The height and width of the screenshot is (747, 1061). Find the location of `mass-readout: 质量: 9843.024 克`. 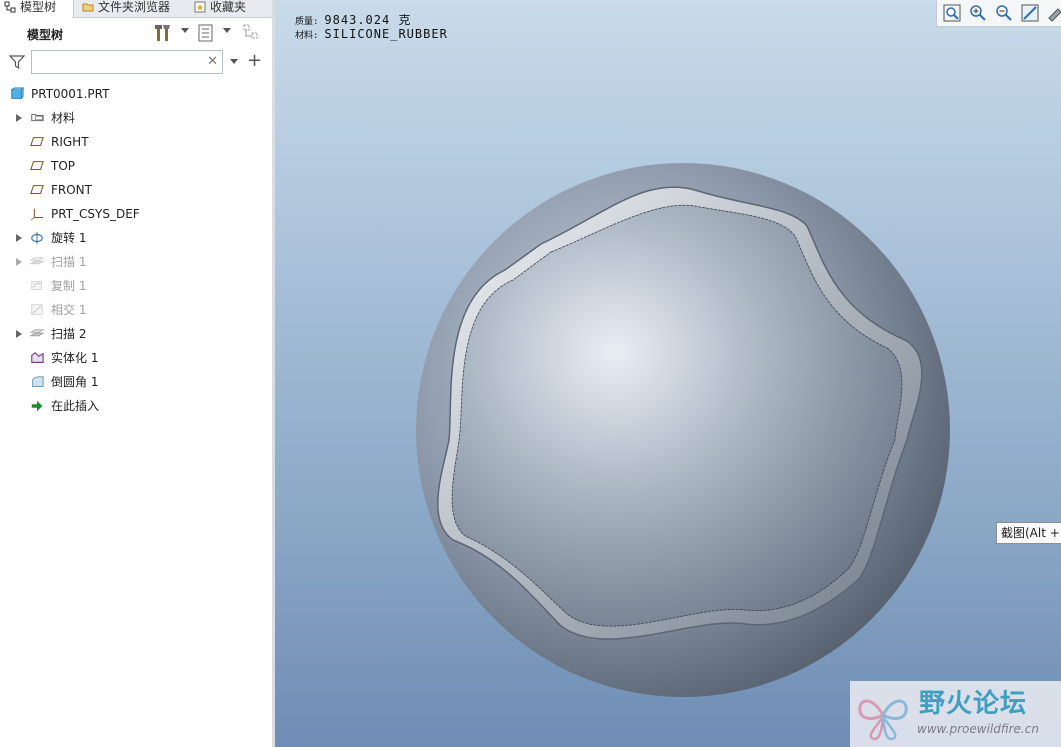

mass-readout: 质量: 9843.024 克 is located at coordinates (353, 19).